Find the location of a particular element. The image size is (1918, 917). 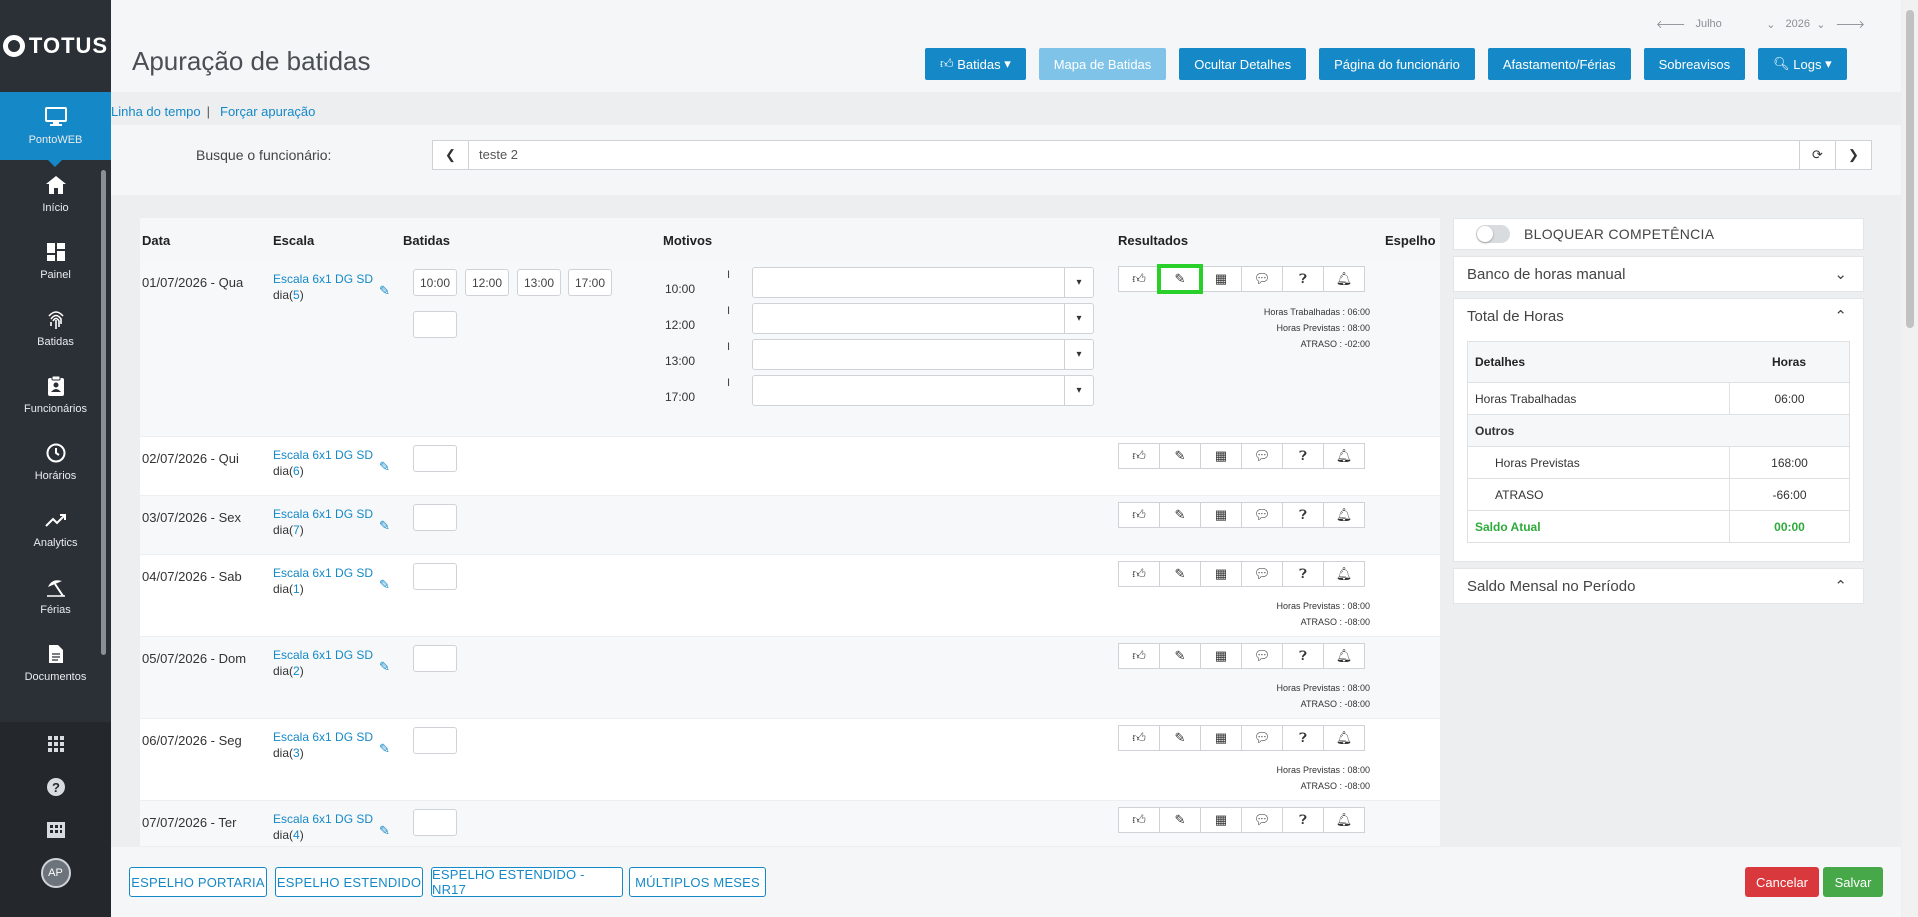

page-scrollbar is located at coordinates (1910, 458).